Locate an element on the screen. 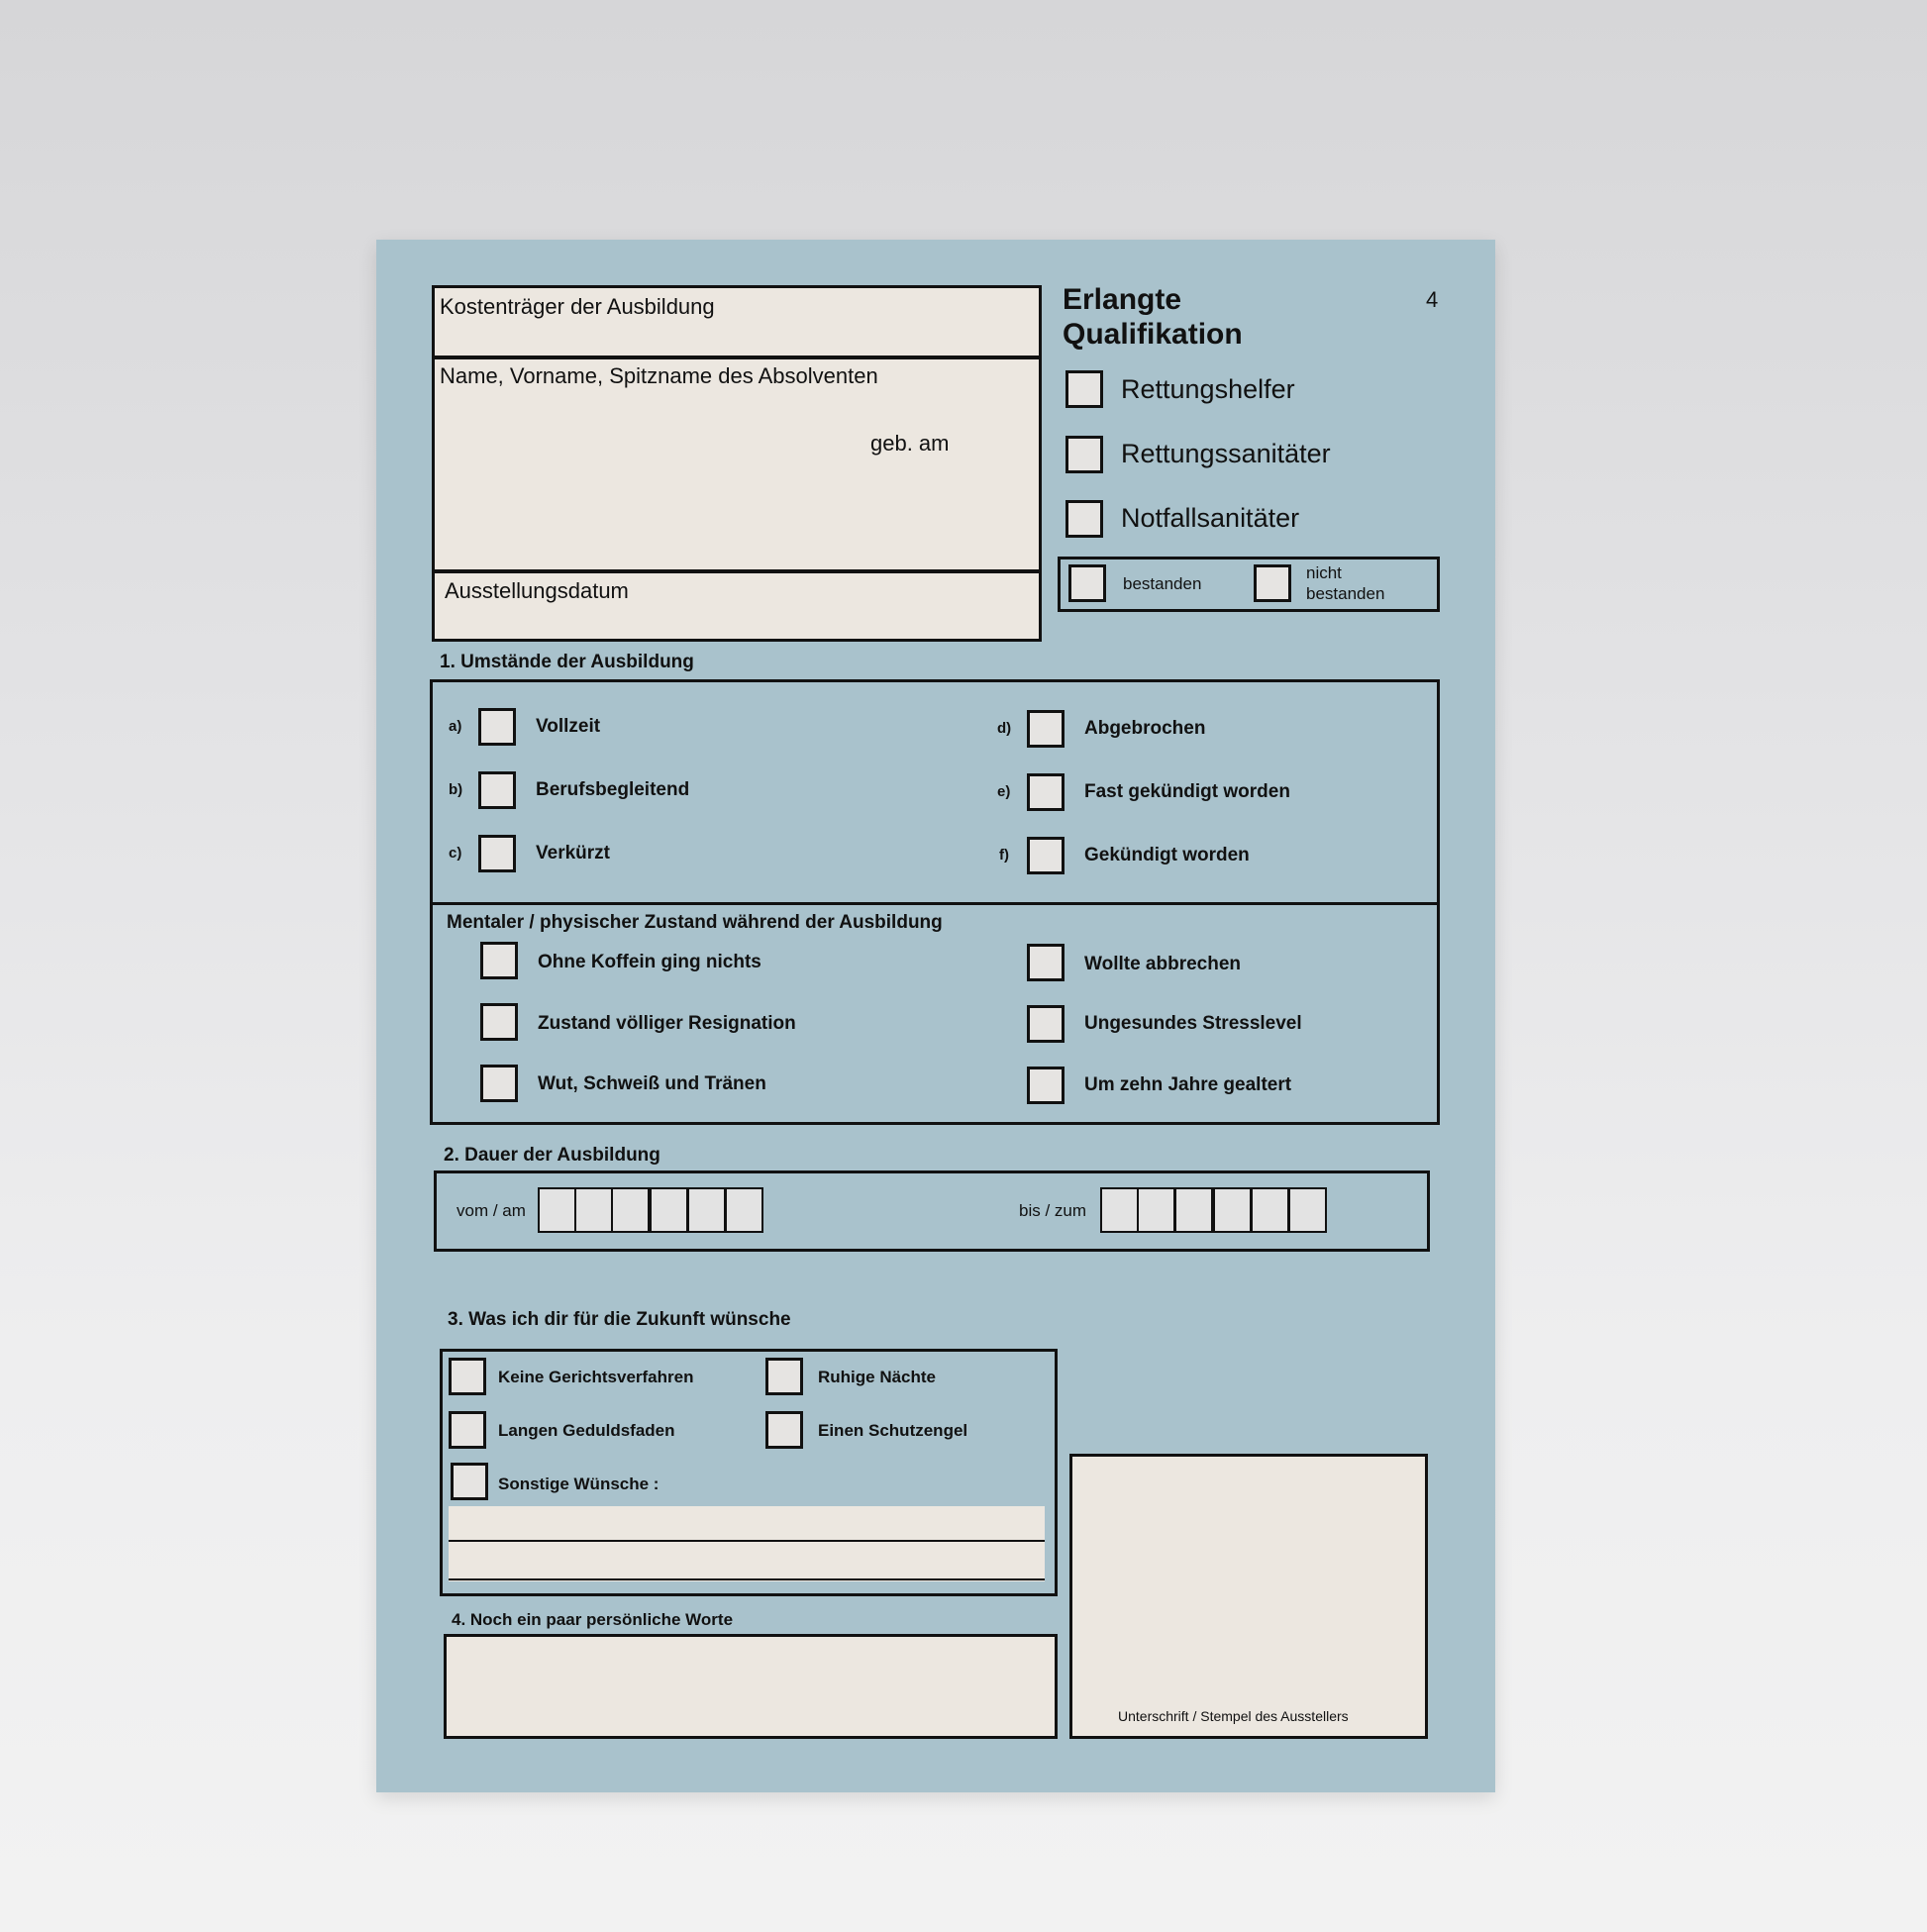 This screenshot has width=1927, height=1932. mental-item-label: Ohne Koffein ging nichts is located at coordinates (649, 962).